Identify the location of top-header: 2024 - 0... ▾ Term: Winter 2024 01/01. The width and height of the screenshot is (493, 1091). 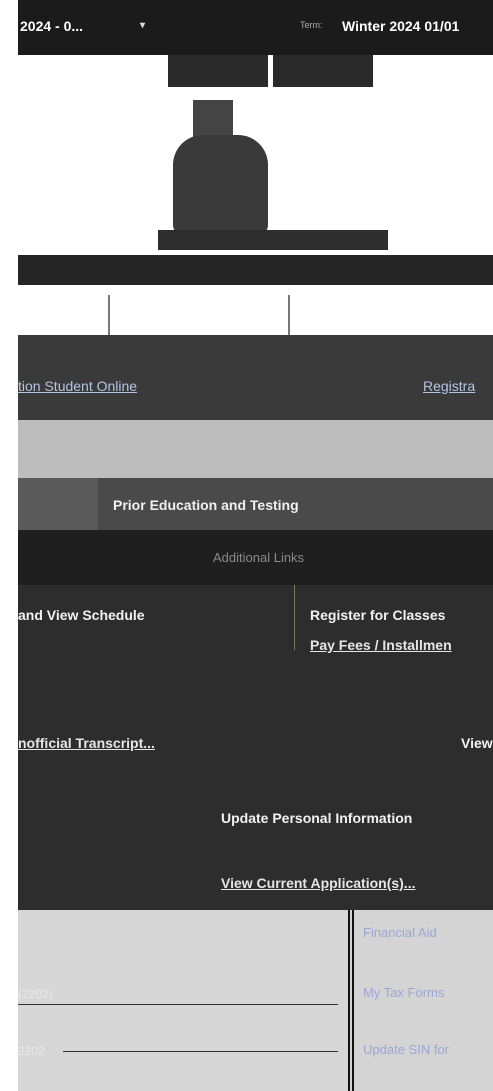
(246, 27).